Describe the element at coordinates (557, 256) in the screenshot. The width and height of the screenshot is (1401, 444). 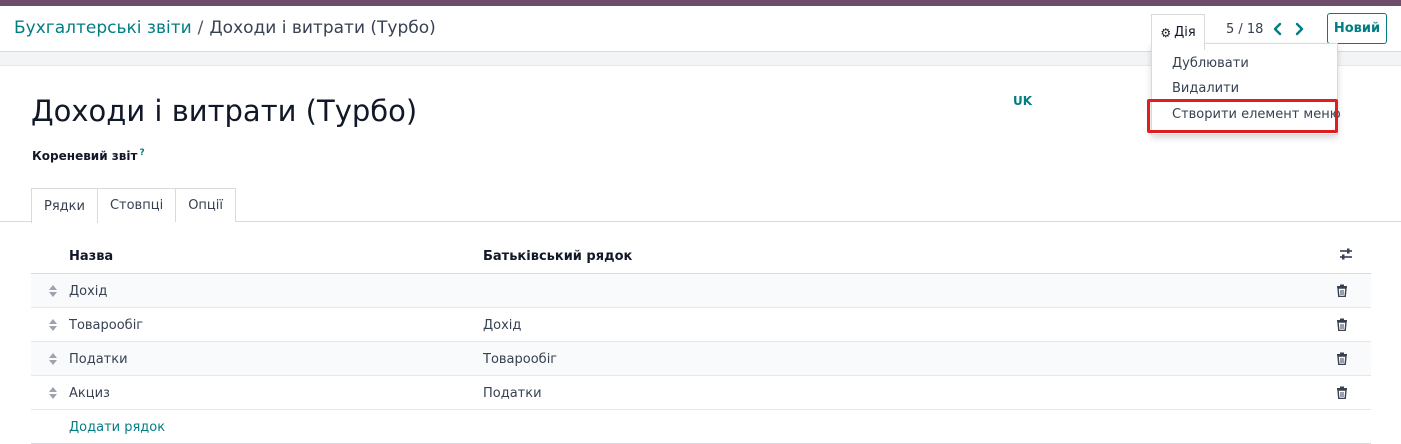
I see `column-header-parent: Батьківський рядок` at that location.